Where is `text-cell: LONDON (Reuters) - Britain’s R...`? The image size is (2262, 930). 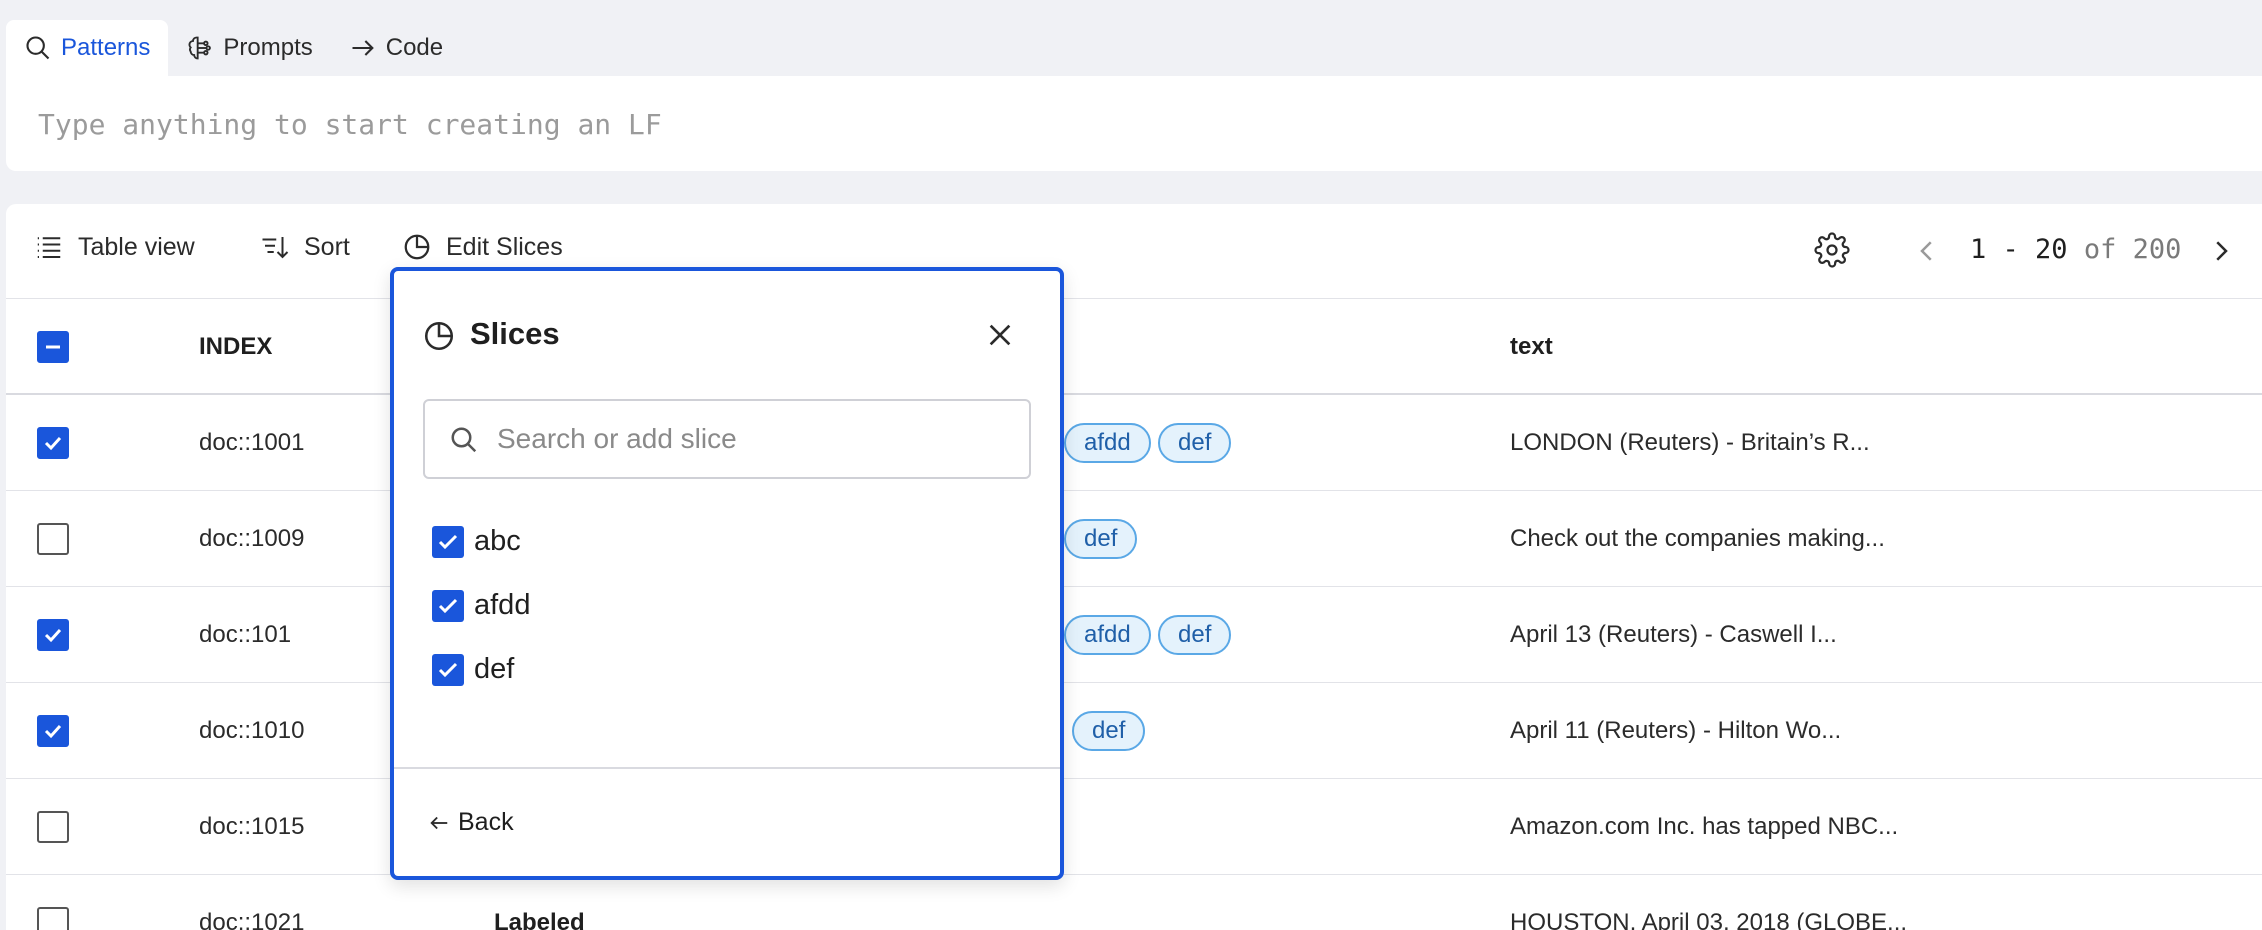 text-cell: LONDON (Reuters) - Britain’s R... is located at coordinates (1690, 442).